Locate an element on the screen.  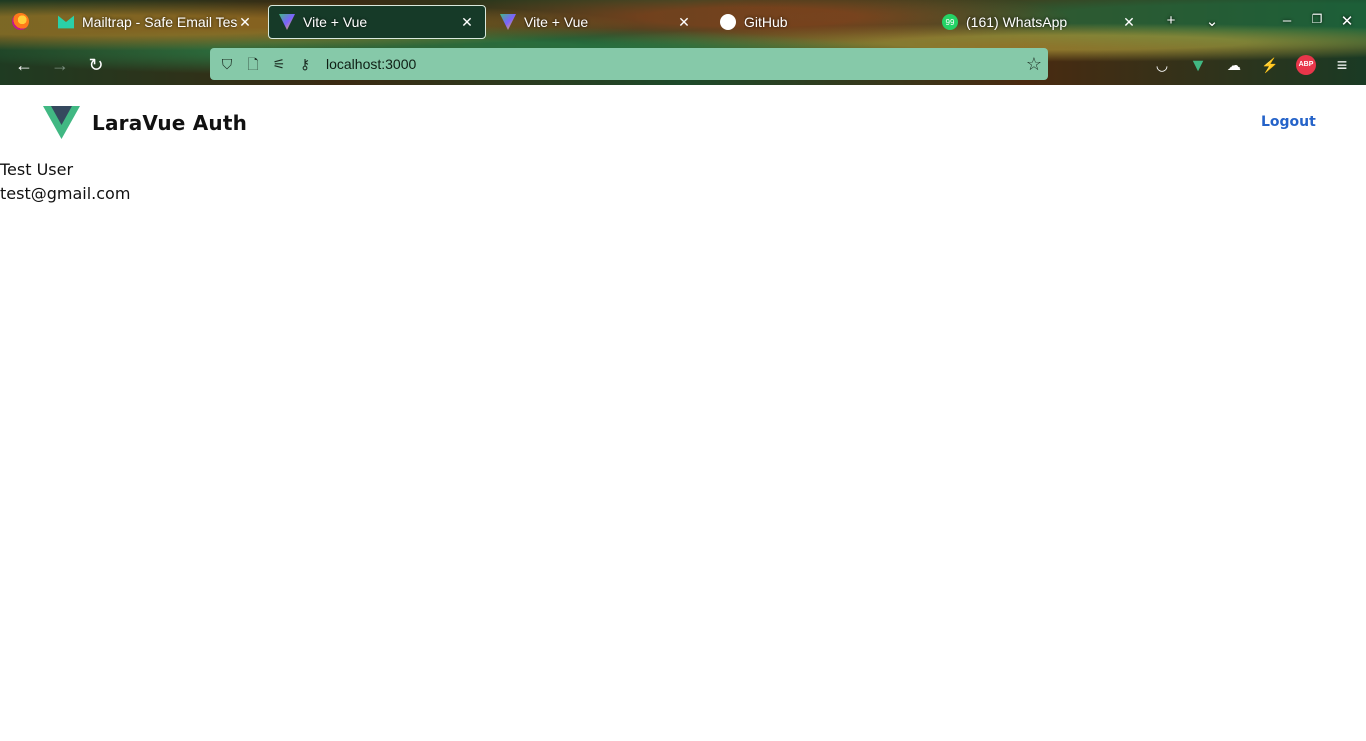
vue-logo-icon is located at coordinates (61, 122).